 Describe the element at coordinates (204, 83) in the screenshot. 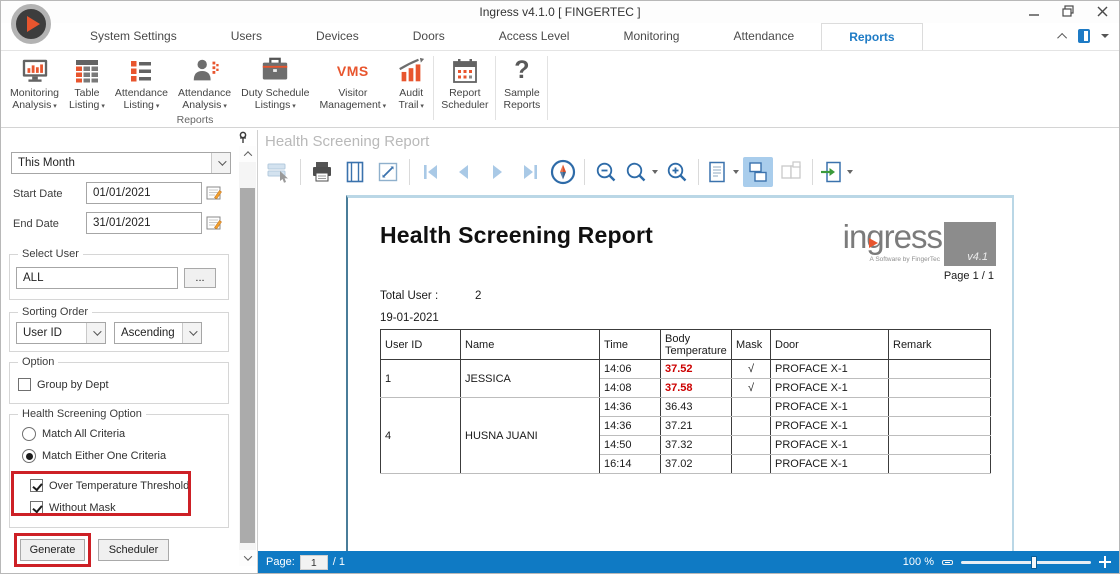

I see `ribbon-attendance-analysis-button: Attendance Analysis ▾` at that location.